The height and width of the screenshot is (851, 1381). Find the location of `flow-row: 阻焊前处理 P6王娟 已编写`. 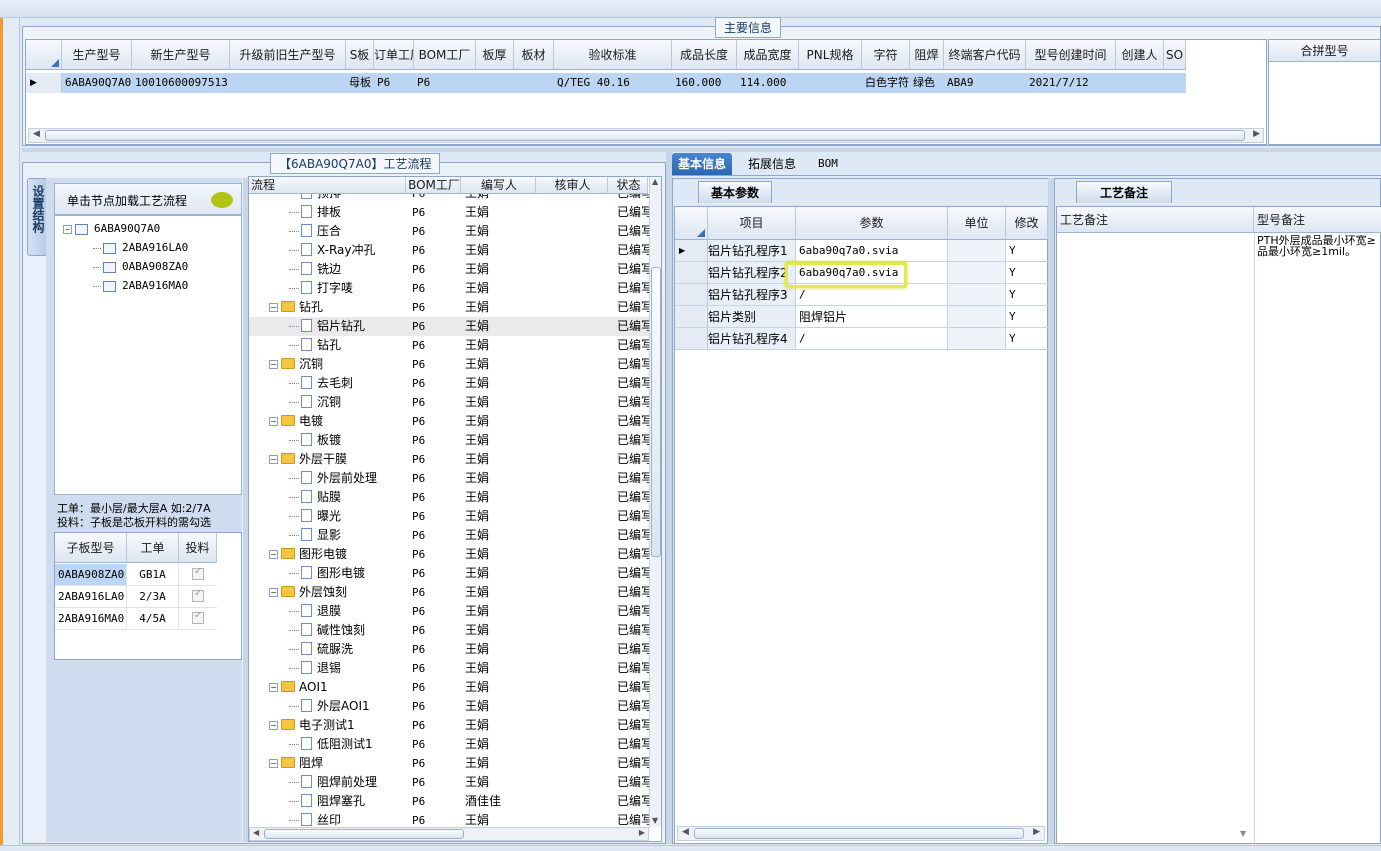

flow-row: 阻焊前处理 P6王娟 已编写 is located at coordinates (449, 782).